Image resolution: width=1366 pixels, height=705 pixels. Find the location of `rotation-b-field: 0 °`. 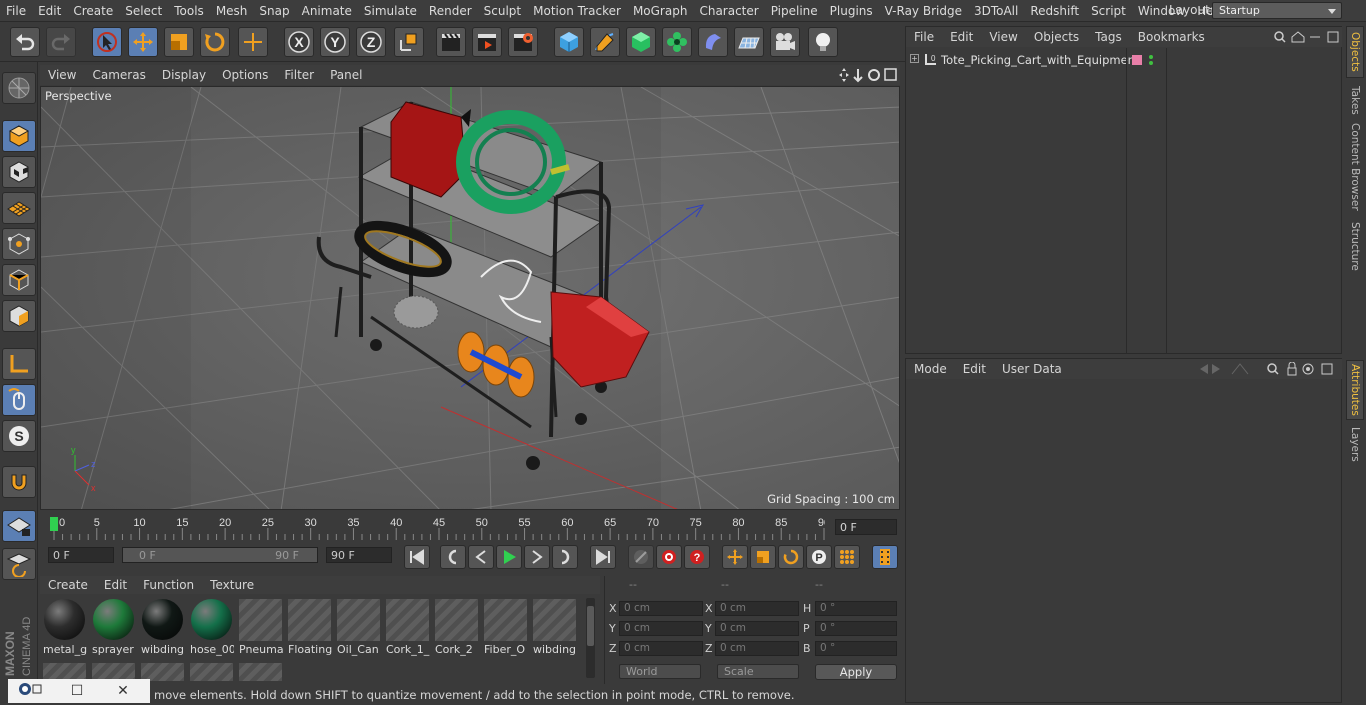

rotation-b-field: 0 ° is located at coordinates (856, 648).